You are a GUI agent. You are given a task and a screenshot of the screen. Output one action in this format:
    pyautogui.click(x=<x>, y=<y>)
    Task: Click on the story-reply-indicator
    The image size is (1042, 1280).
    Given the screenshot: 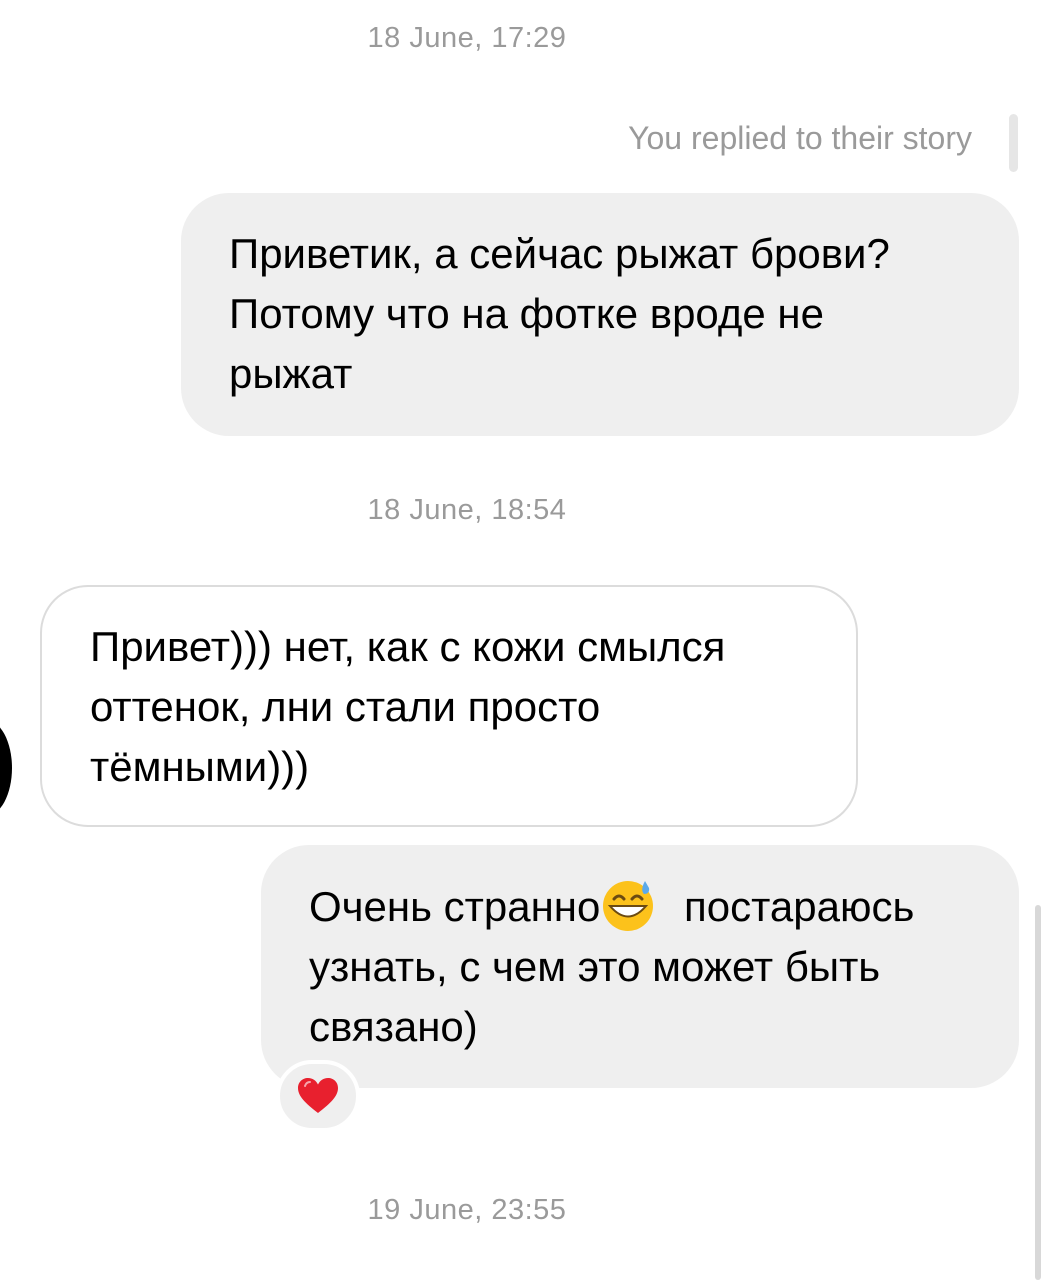 What is the action you would take?
    pyautogui.click(x=1013, y=143)
    